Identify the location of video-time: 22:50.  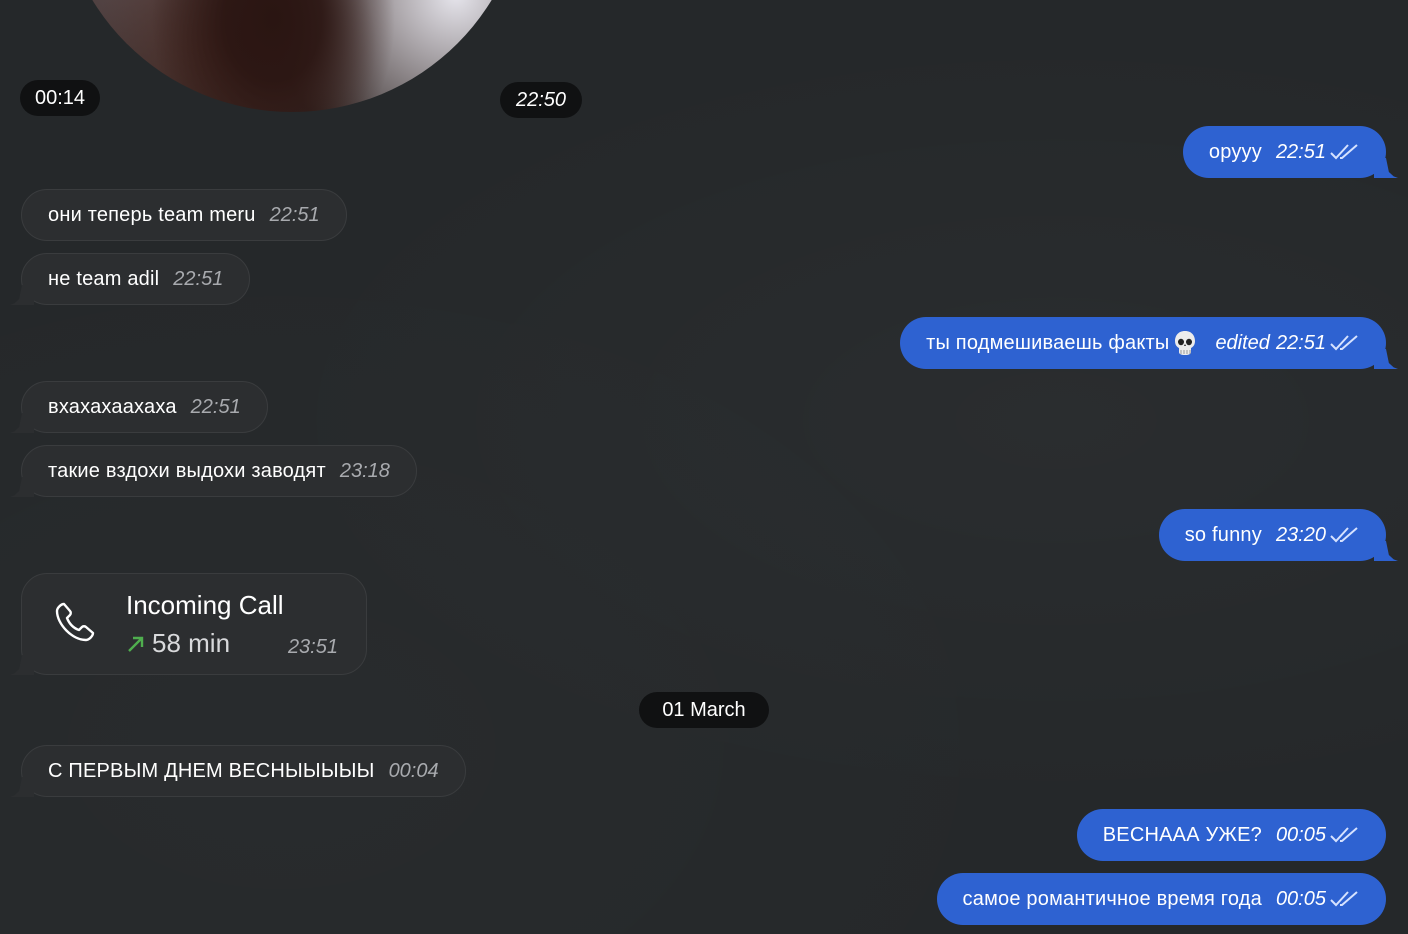
(541, 100).